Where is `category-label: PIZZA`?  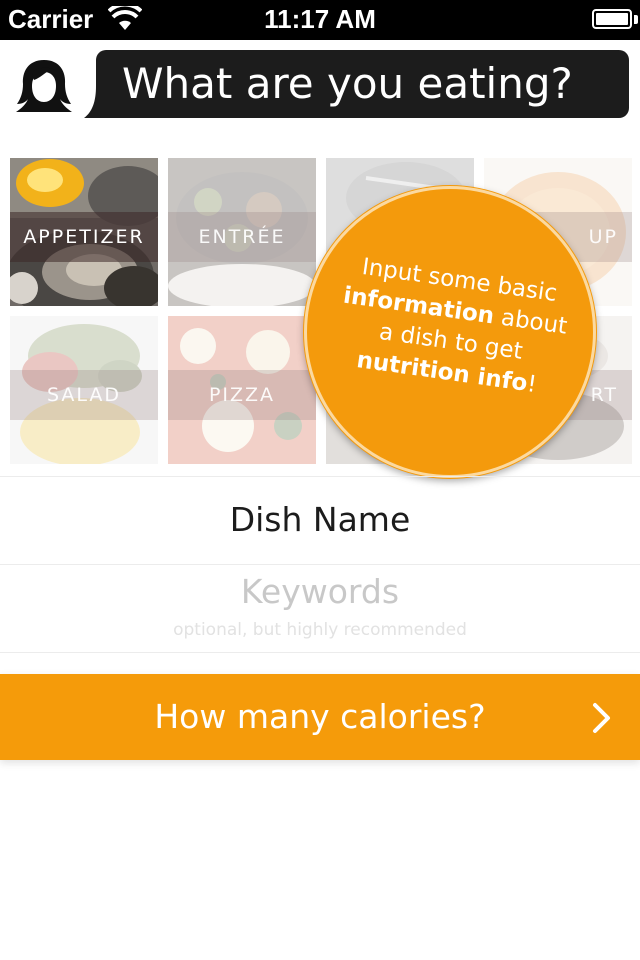
category-label: PIZZA is located at coordinates (242, 395).